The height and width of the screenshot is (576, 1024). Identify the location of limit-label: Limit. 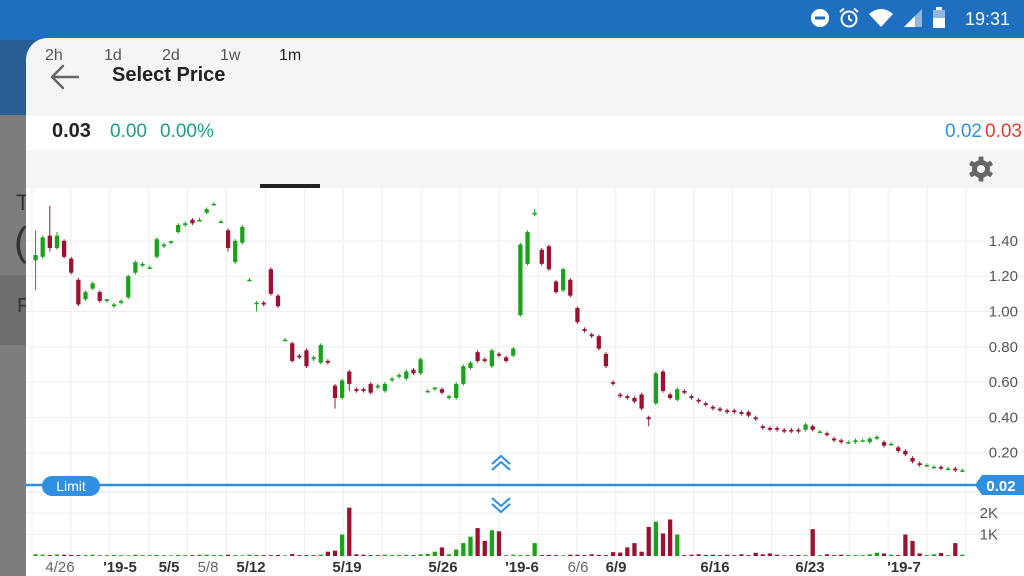
(71, 486).